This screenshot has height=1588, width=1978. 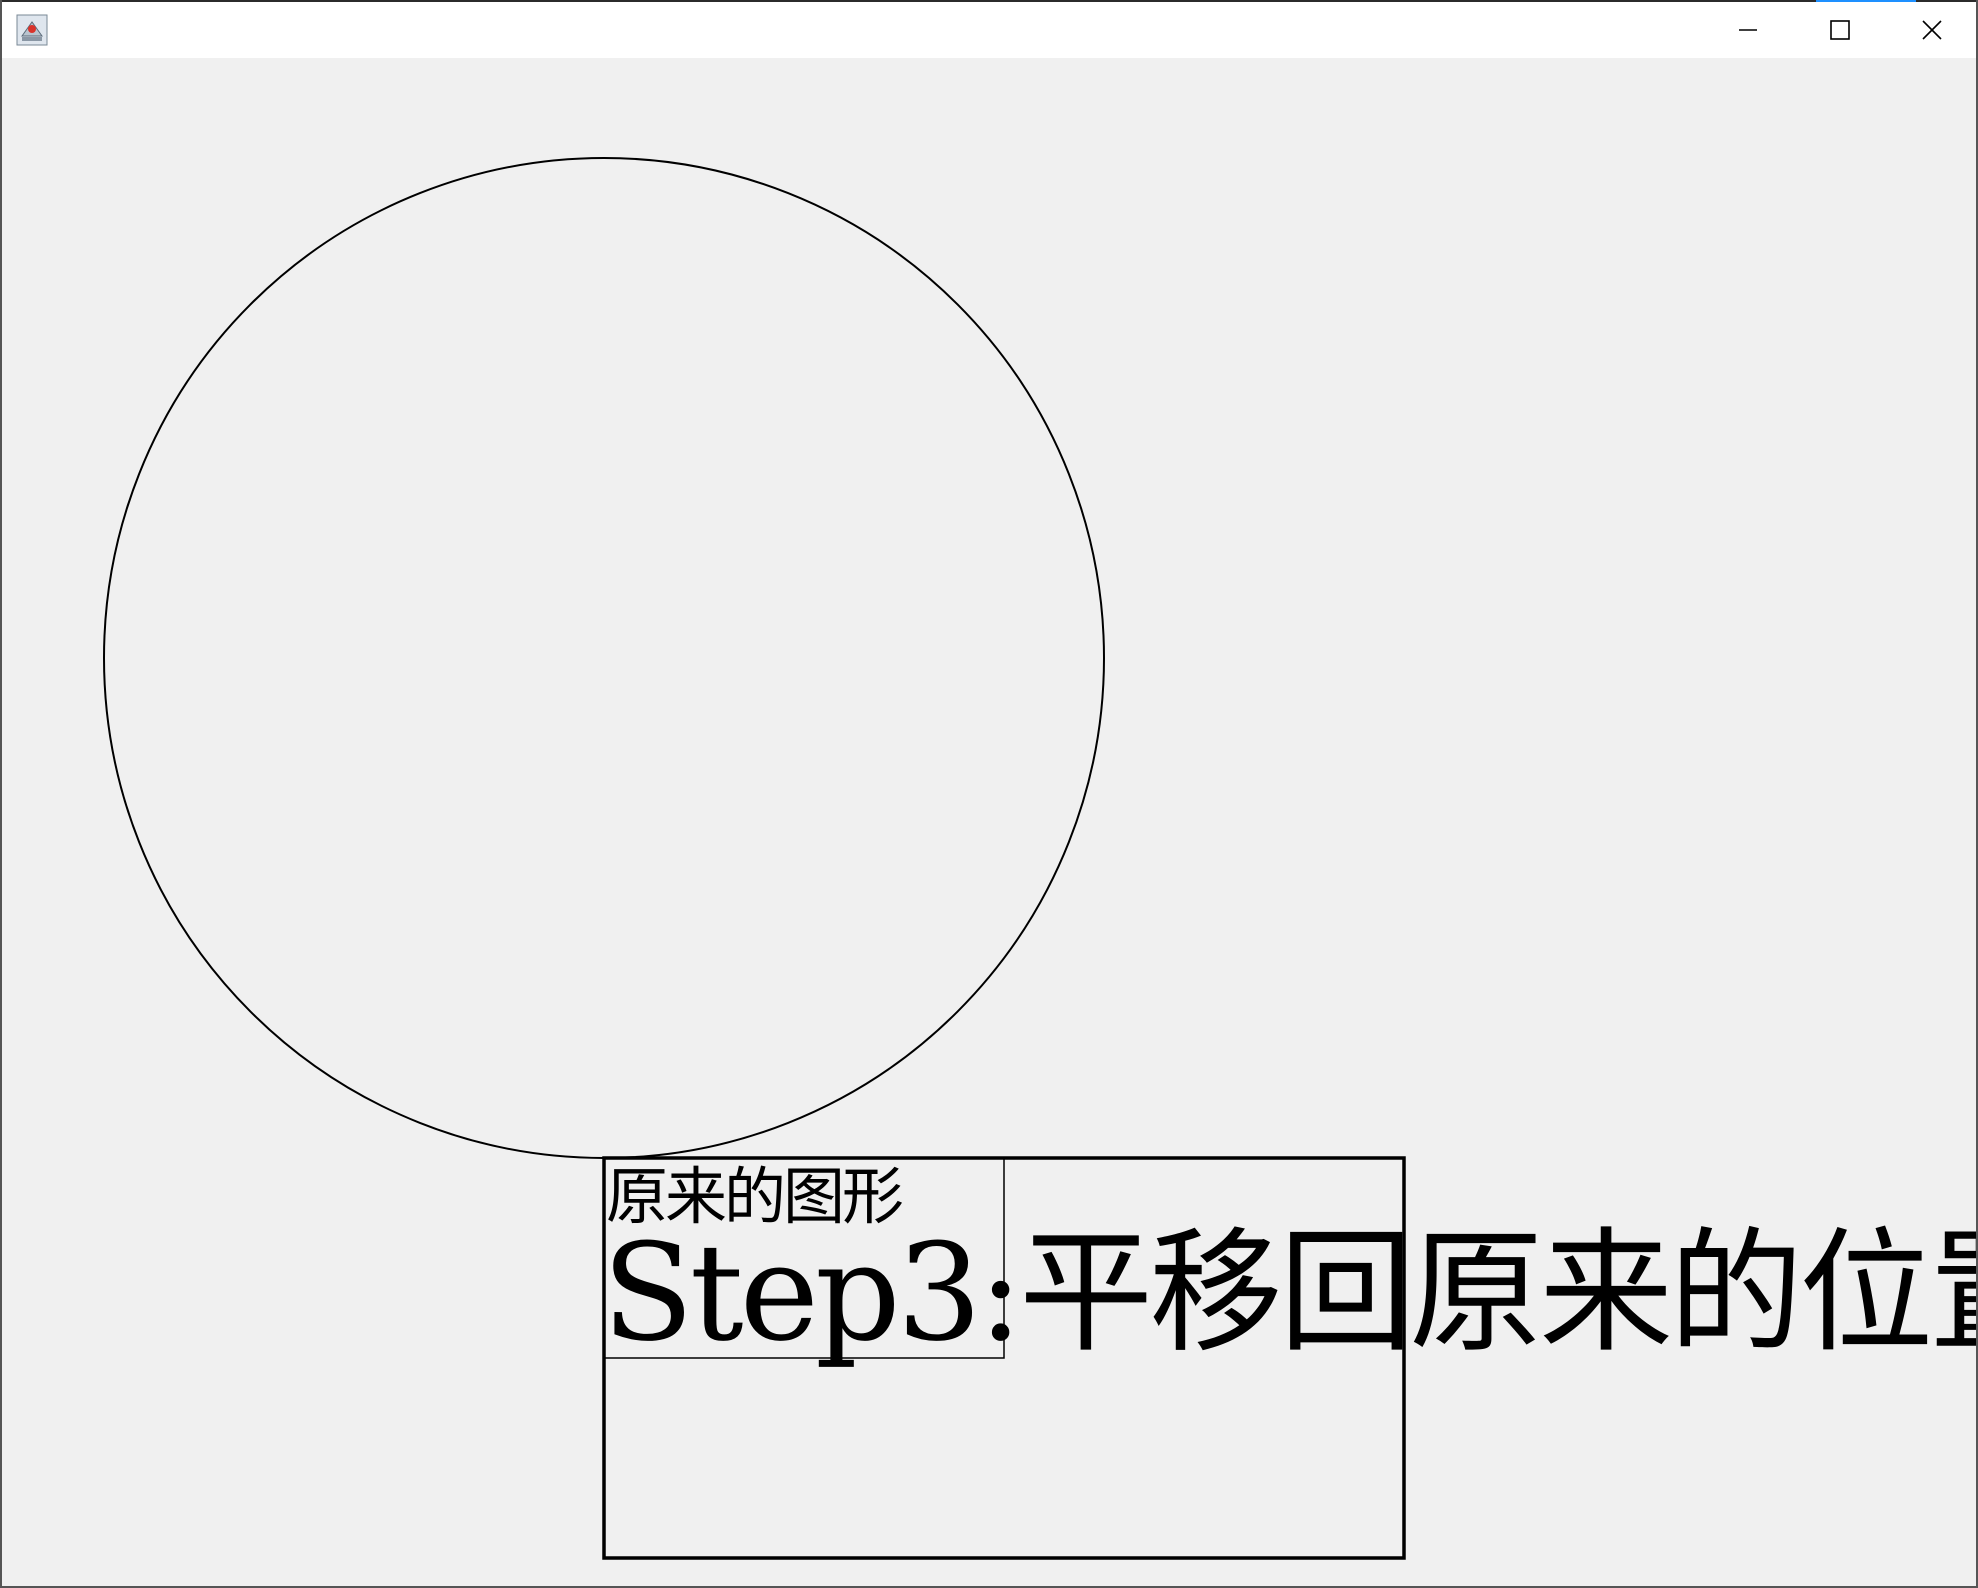 What do you see at coordinates (989, 29) in the screenshot?
I see `title-bar` at bounding box center [989, 29].